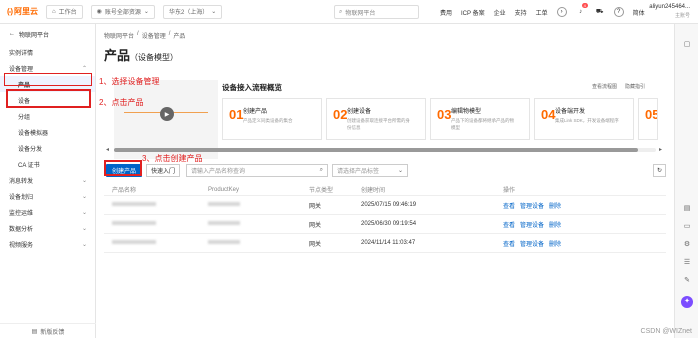  Describe the element at coordinates (473, 12) in the screenshot. I see `link-icp: ICP 备案` at that location.